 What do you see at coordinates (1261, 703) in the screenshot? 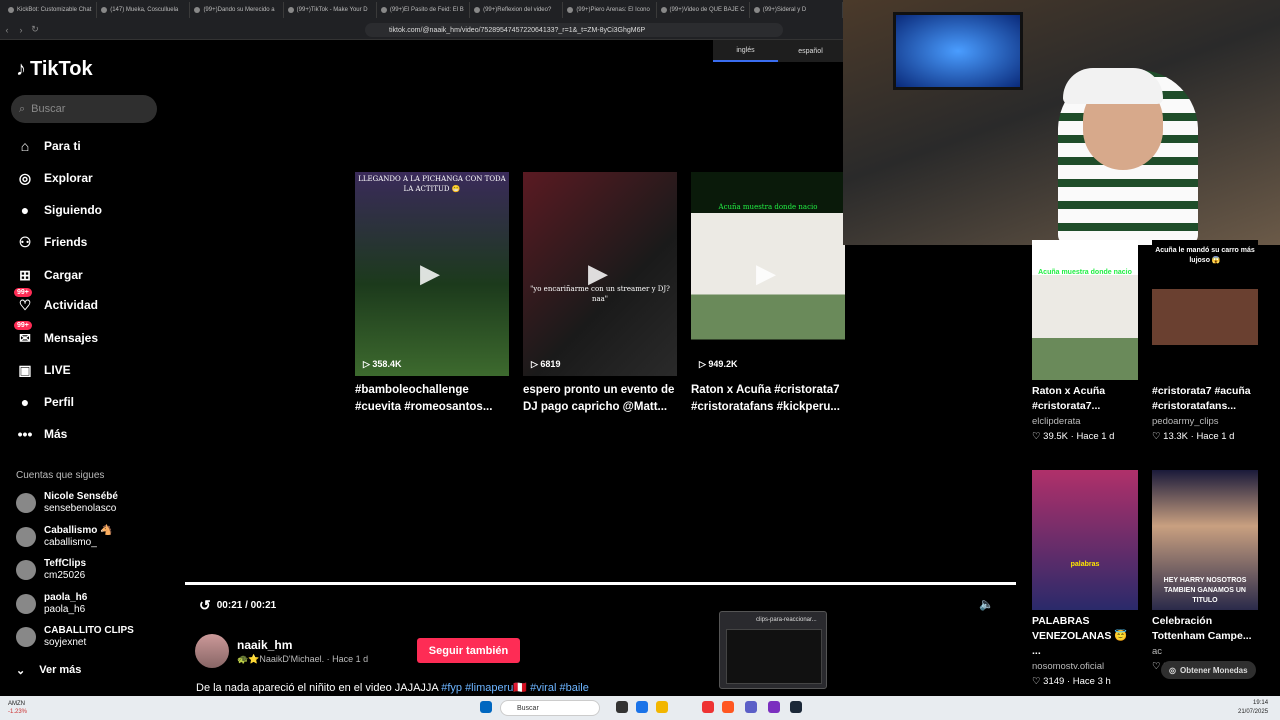
I see `clock-time: 19:14` at bounding box center [1261, 703].